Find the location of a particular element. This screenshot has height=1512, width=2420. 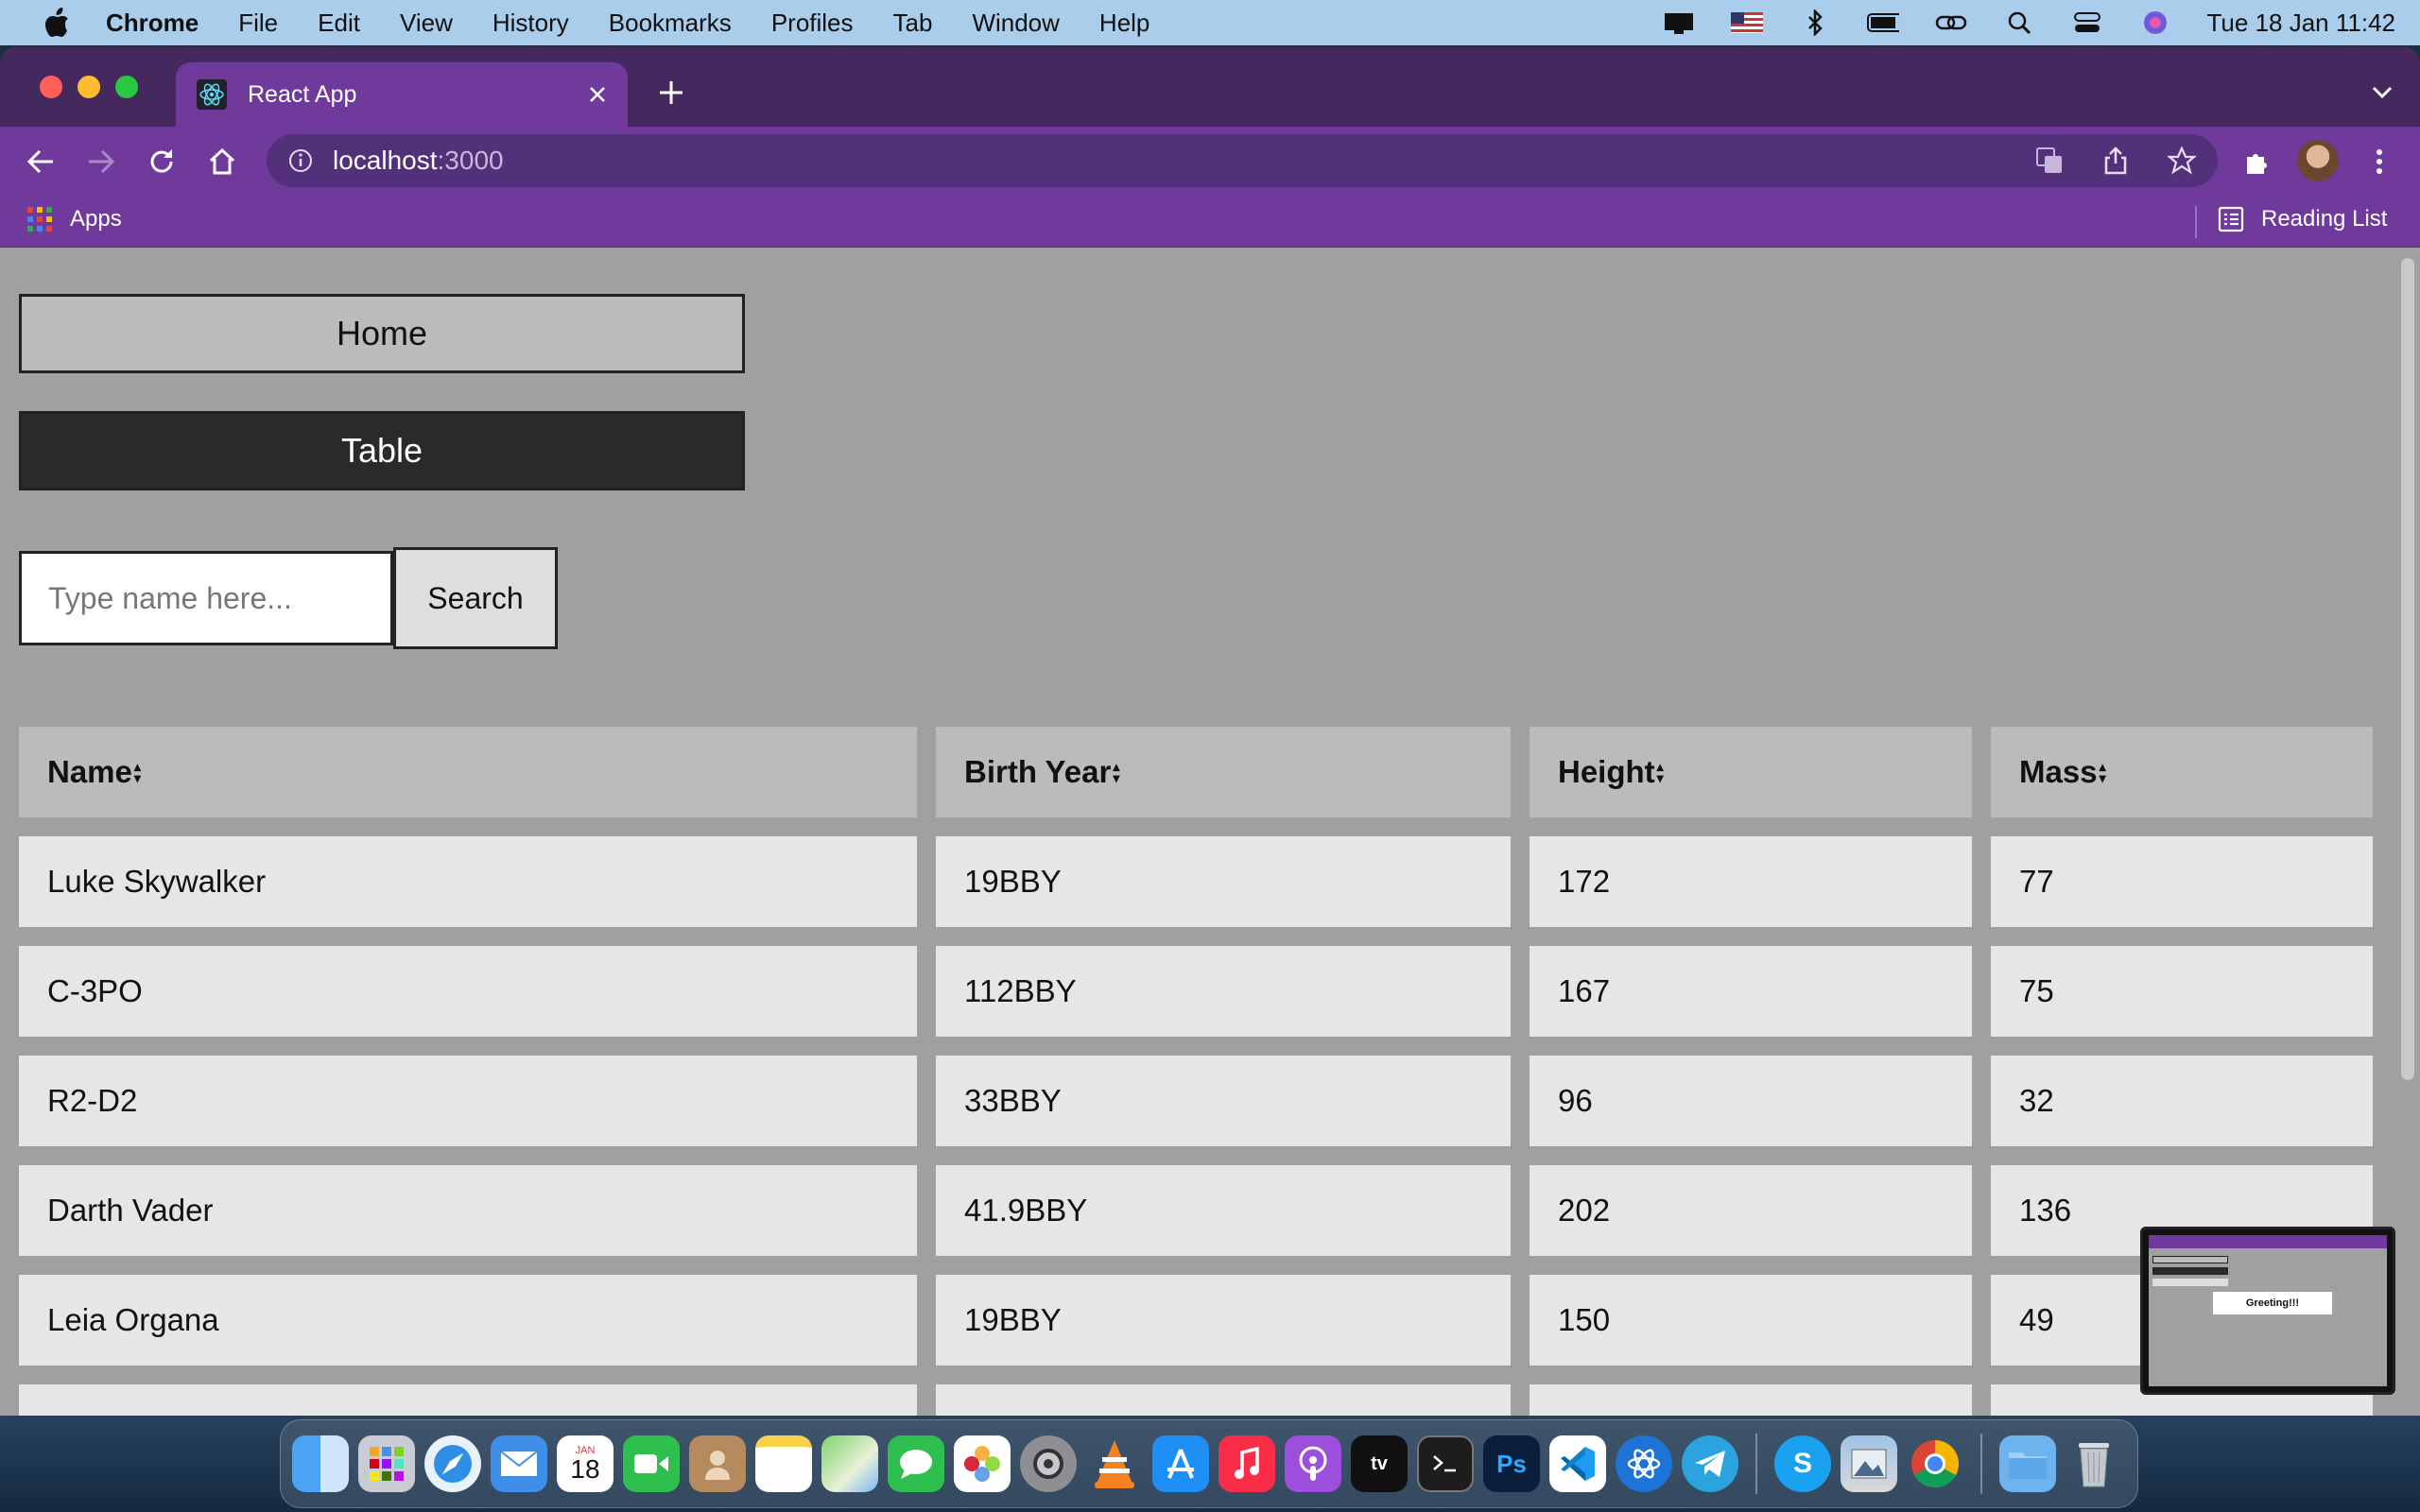

us-flag-icon is located at coordinates (1746, 22).